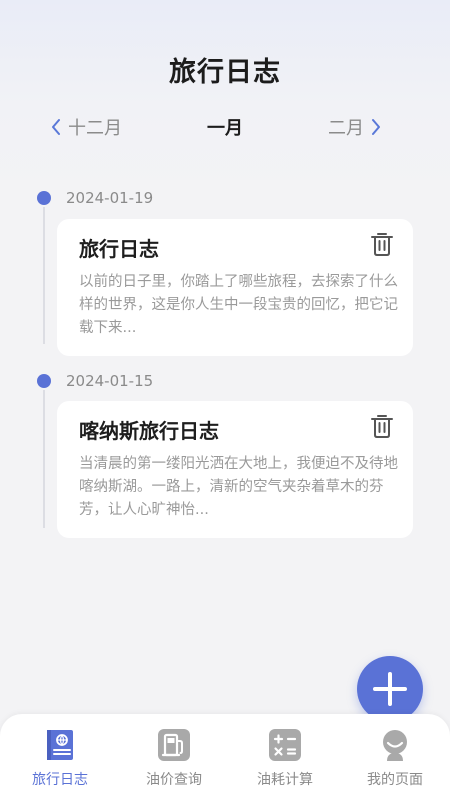 The width and height of the screenshot is (450, 800). Describe the element at coordinates (395, 780) in the screenshot. I see `tab-label: 我的页面` at that location.